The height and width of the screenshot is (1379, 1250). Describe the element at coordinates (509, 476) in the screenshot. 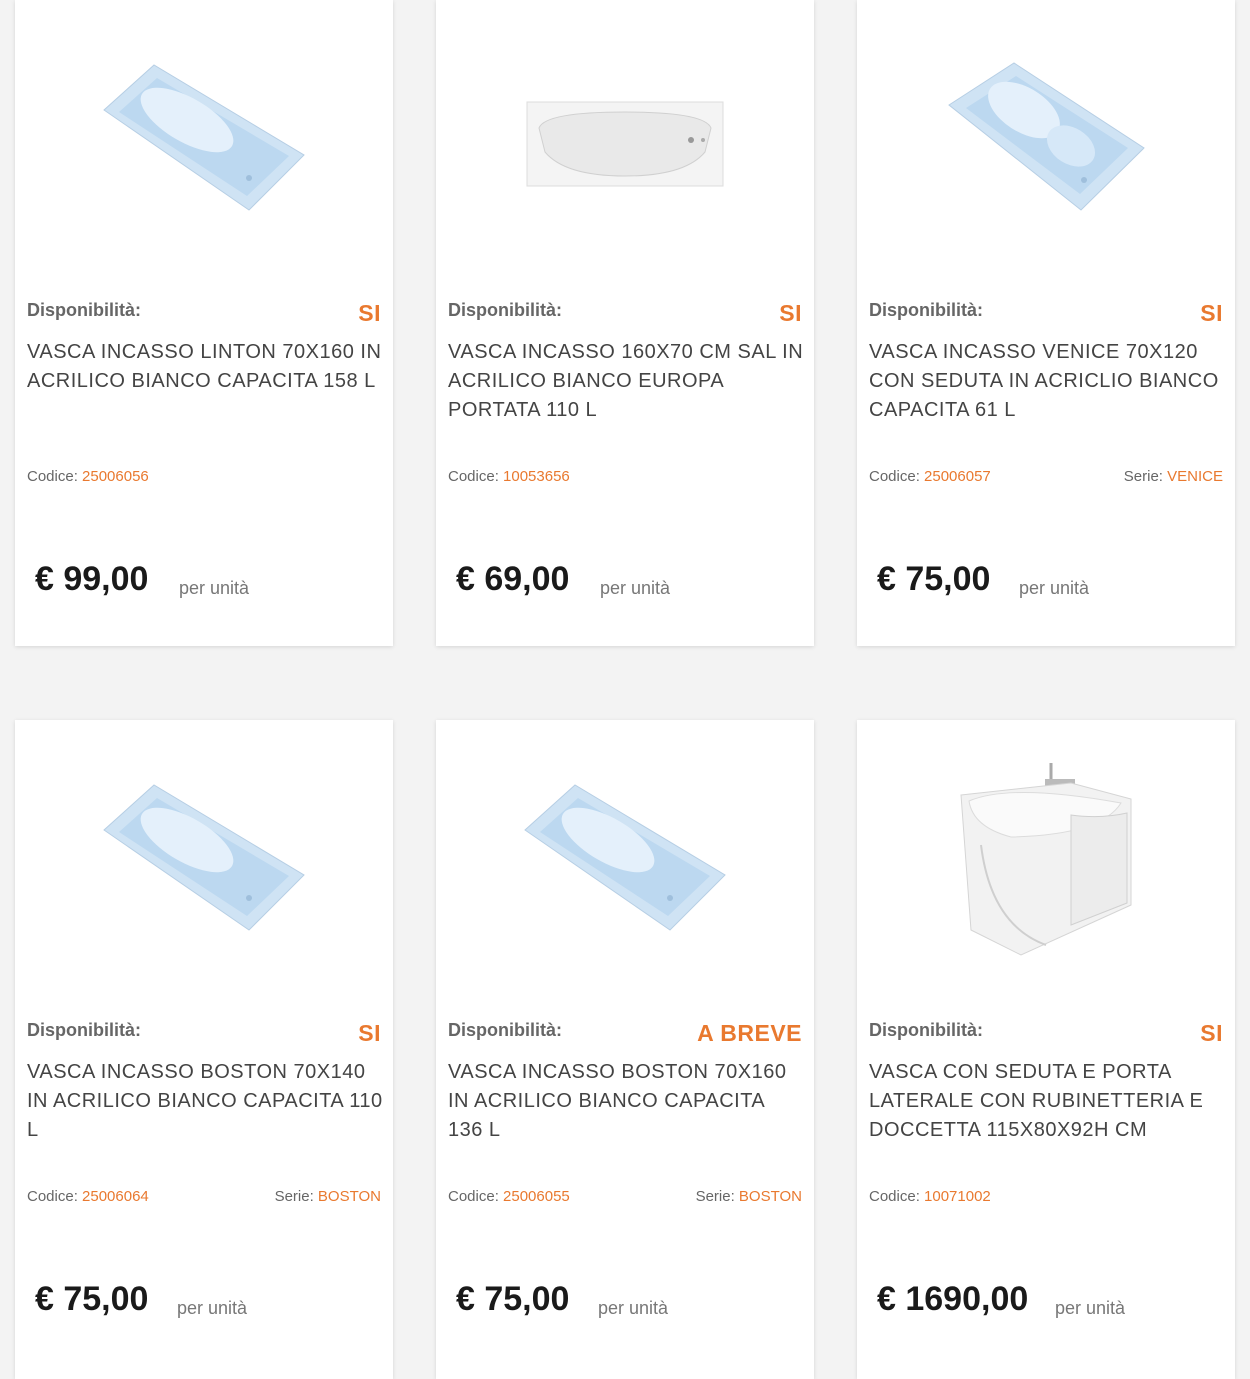

I see `product-code: Codice: 10053656` at that location.